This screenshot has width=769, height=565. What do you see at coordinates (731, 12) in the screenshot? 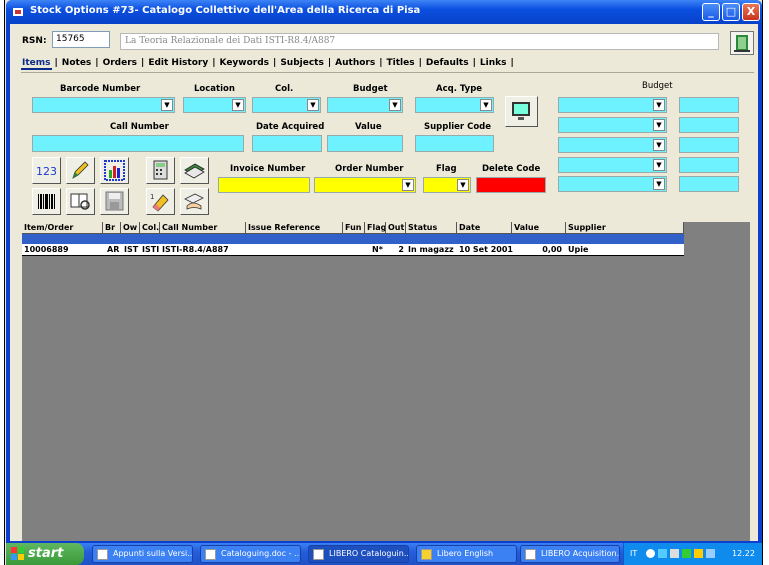
I see `maximize-button: □` at bounding box center [731, 12].